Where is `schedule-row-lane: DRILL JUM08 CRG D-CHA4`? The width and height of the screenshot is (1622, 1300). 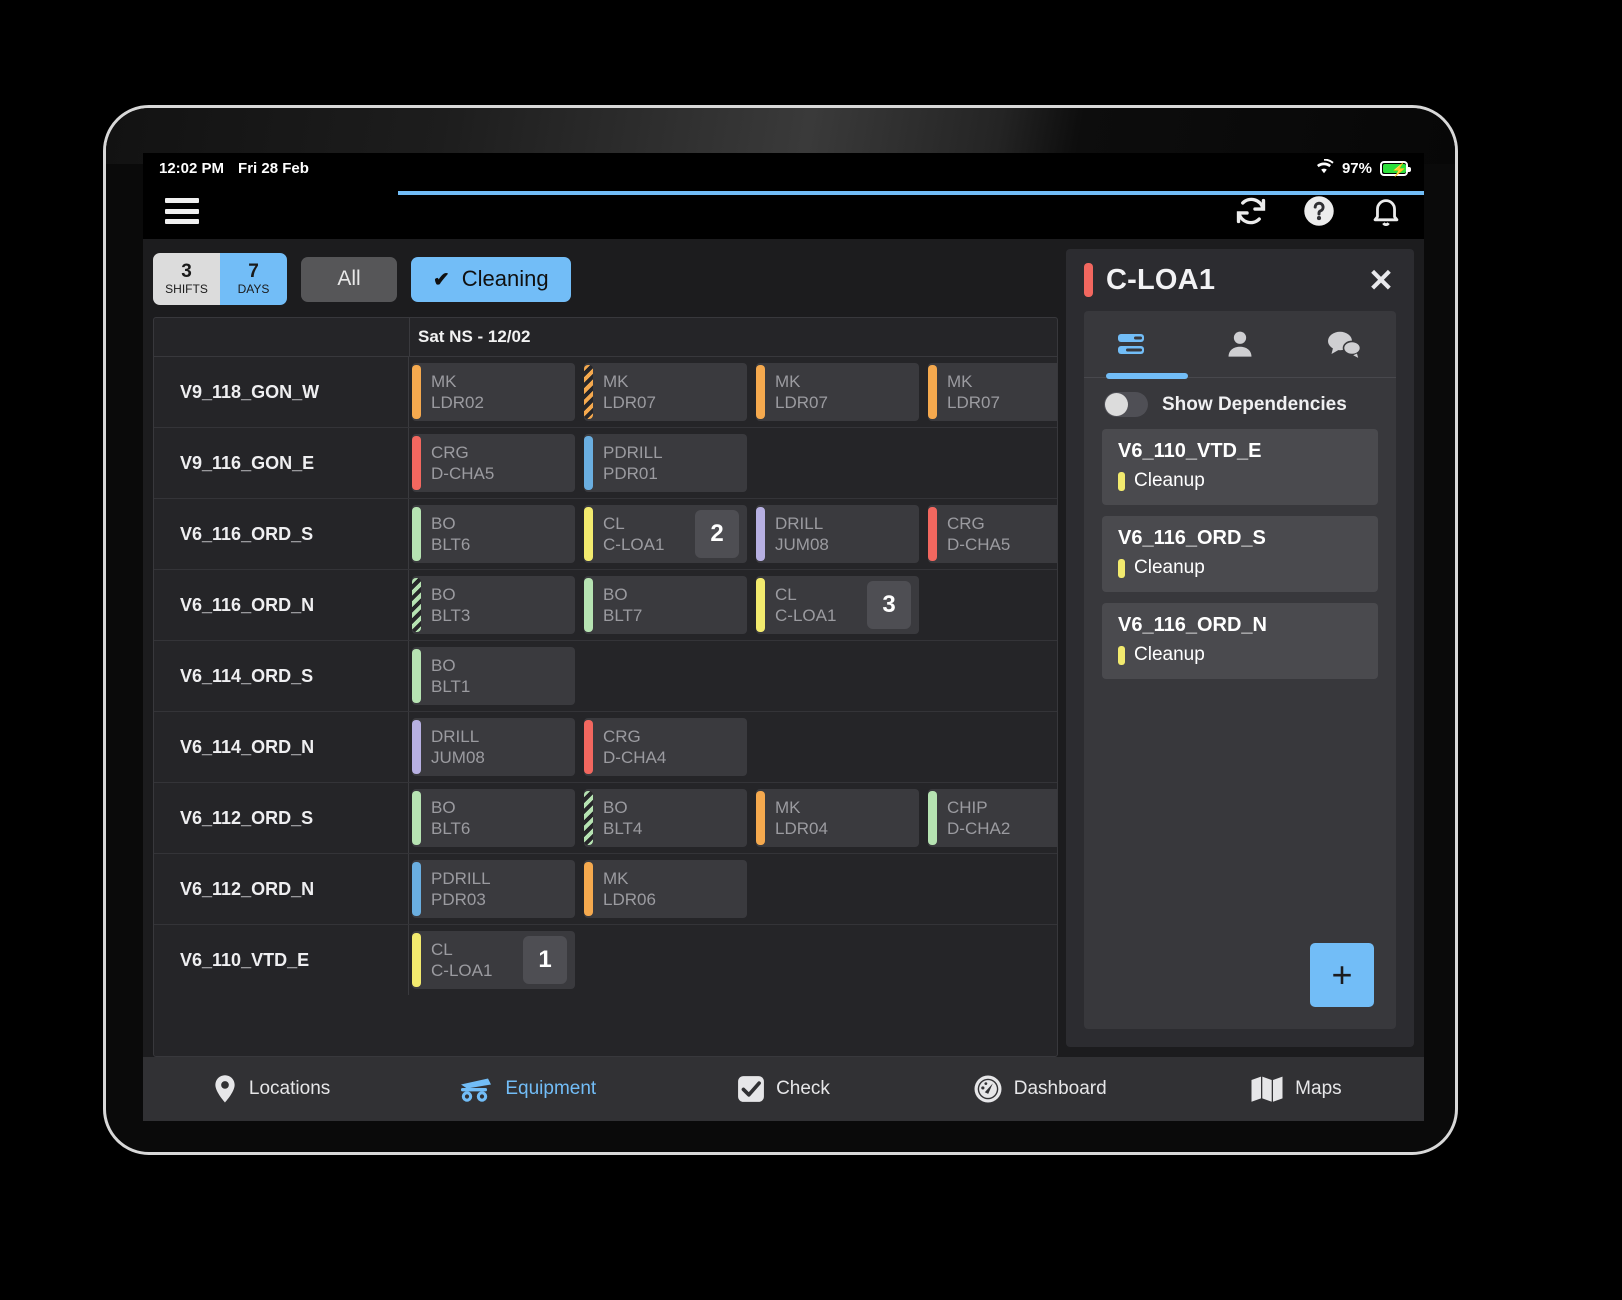
schedule-row-lane: DRILL JUM08 CRG D-CHA4 is located at coordinates (733, 747).